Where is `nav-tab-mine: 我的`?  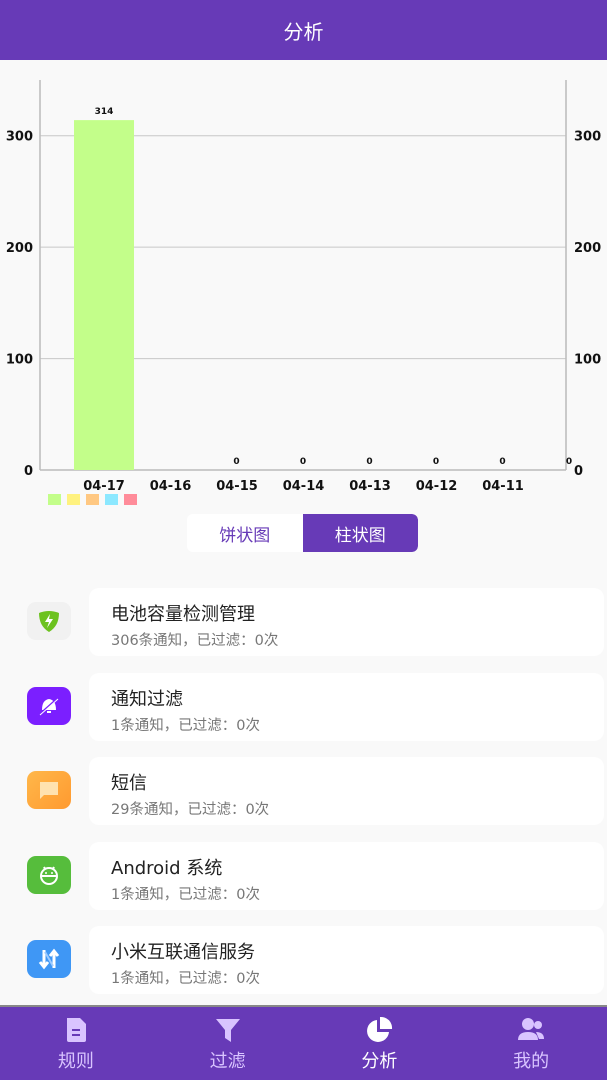 nav-tab-mine: 我的 is located at coordinates (531, 1043).